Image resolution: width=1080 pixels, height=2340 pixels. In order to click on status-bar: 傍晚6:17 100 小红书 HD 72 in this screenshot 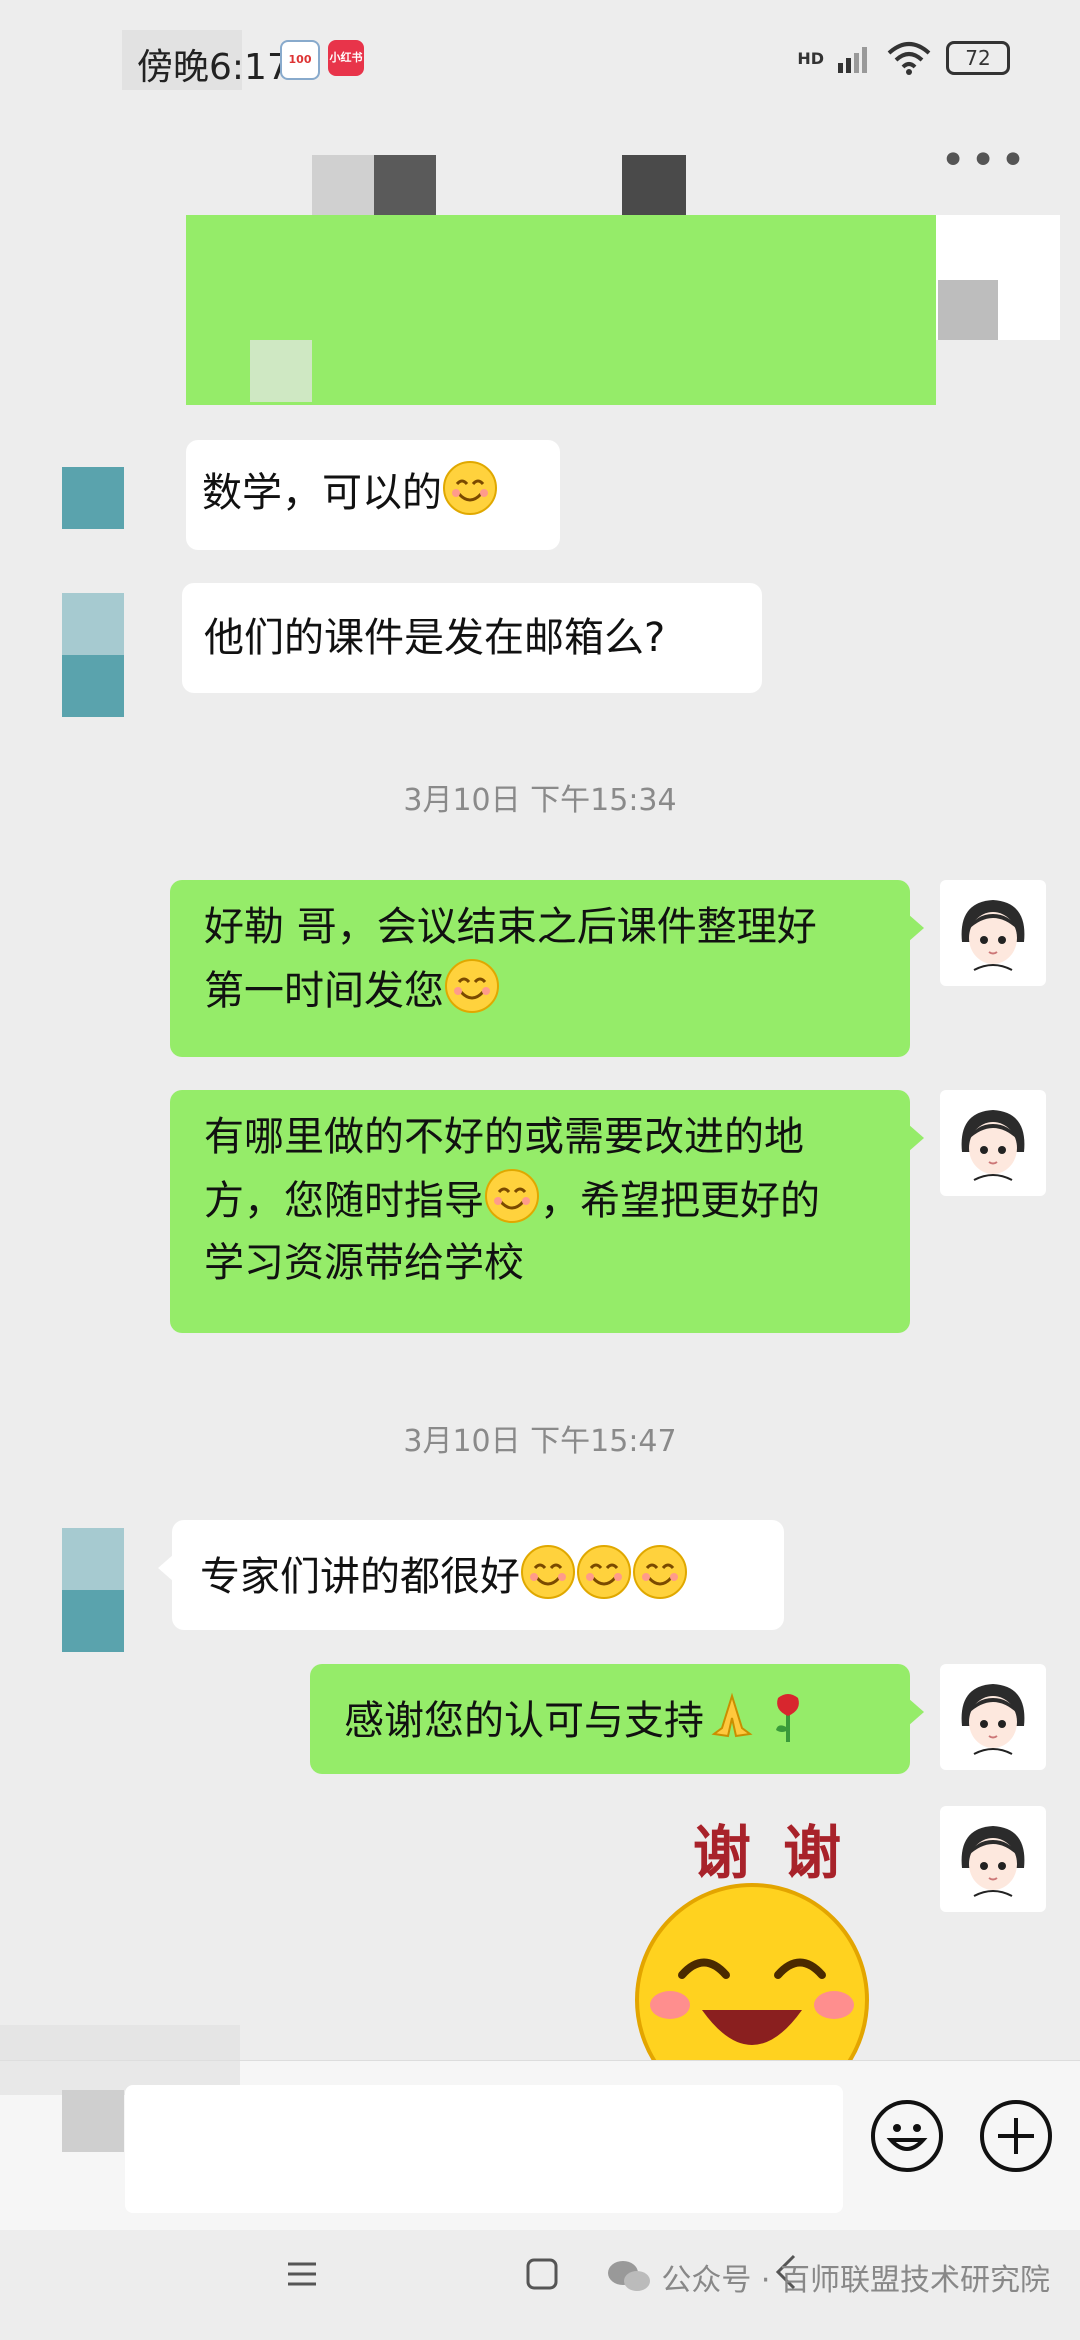, I will do `click(540, 62)`.